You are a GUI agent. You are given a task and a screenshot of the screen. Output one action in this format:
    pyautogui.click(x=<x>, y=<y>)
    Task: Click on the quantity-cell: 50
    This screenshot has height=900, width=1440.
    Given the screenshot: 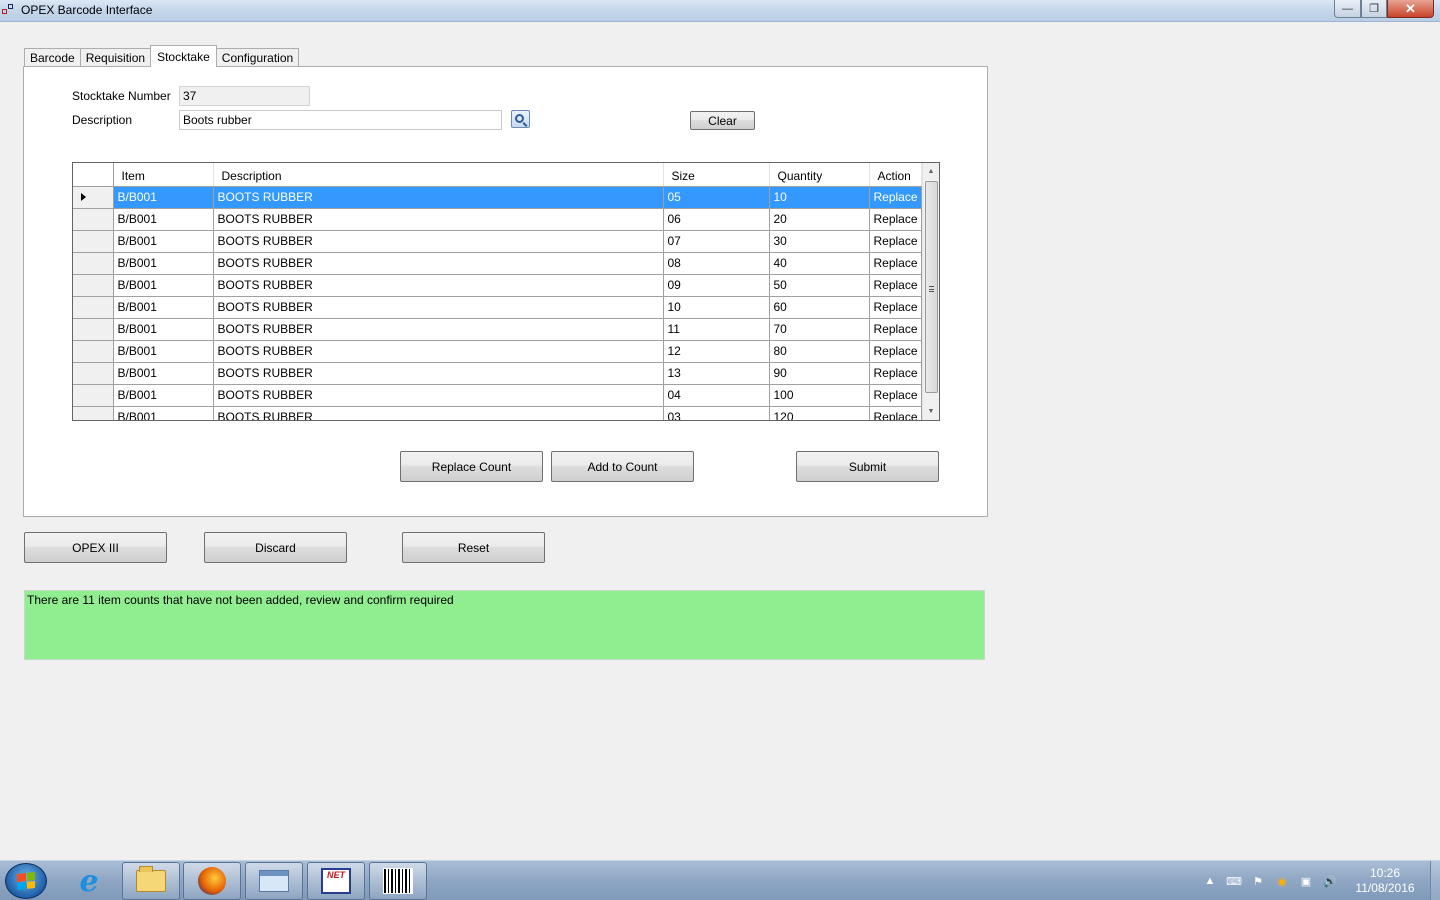 What is the action you would take?
    pyautogui.click(x=819, y=285)
    